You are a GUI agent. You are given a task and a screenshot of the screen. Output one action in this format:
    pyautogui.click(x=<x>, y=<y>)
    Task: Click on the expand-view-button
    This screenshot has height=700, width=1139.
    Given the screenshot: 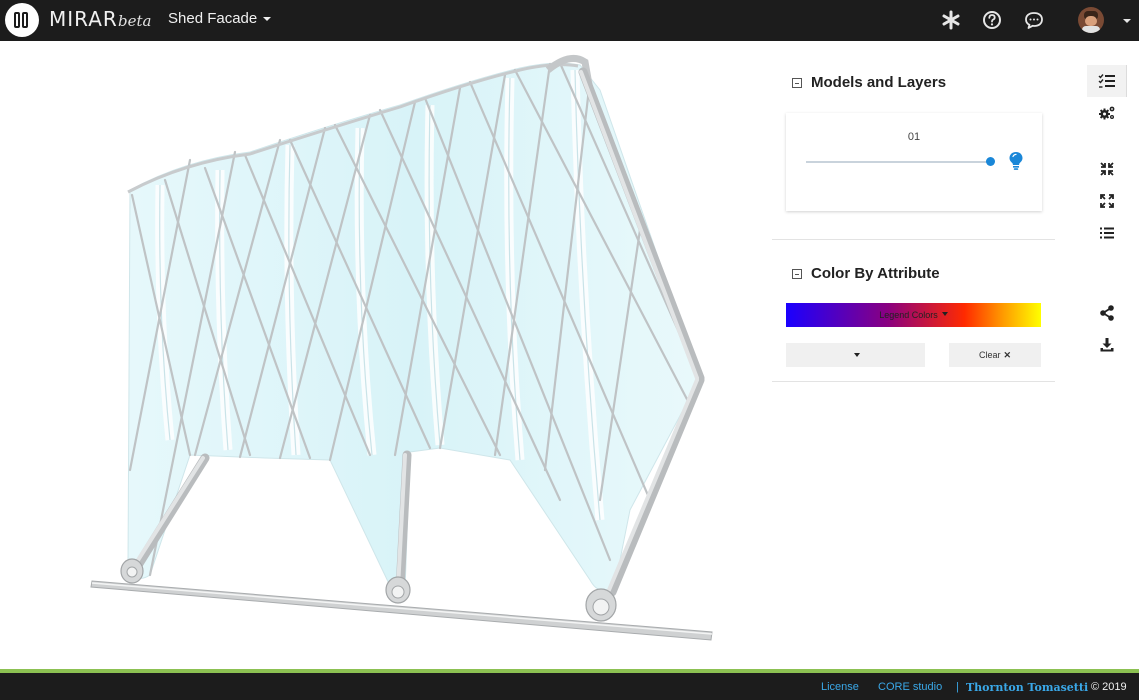 What is the action you would take?
    pyautogui.click(x=1107, y=201)
    